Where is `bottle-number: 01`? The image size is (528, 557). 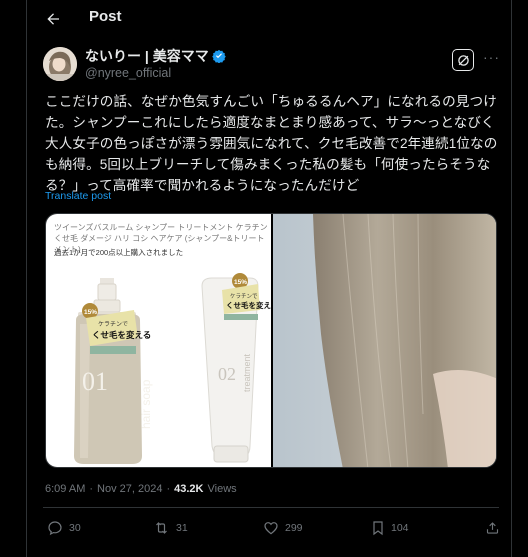 bottle-number: 01 is located at coordinates (95, 381).